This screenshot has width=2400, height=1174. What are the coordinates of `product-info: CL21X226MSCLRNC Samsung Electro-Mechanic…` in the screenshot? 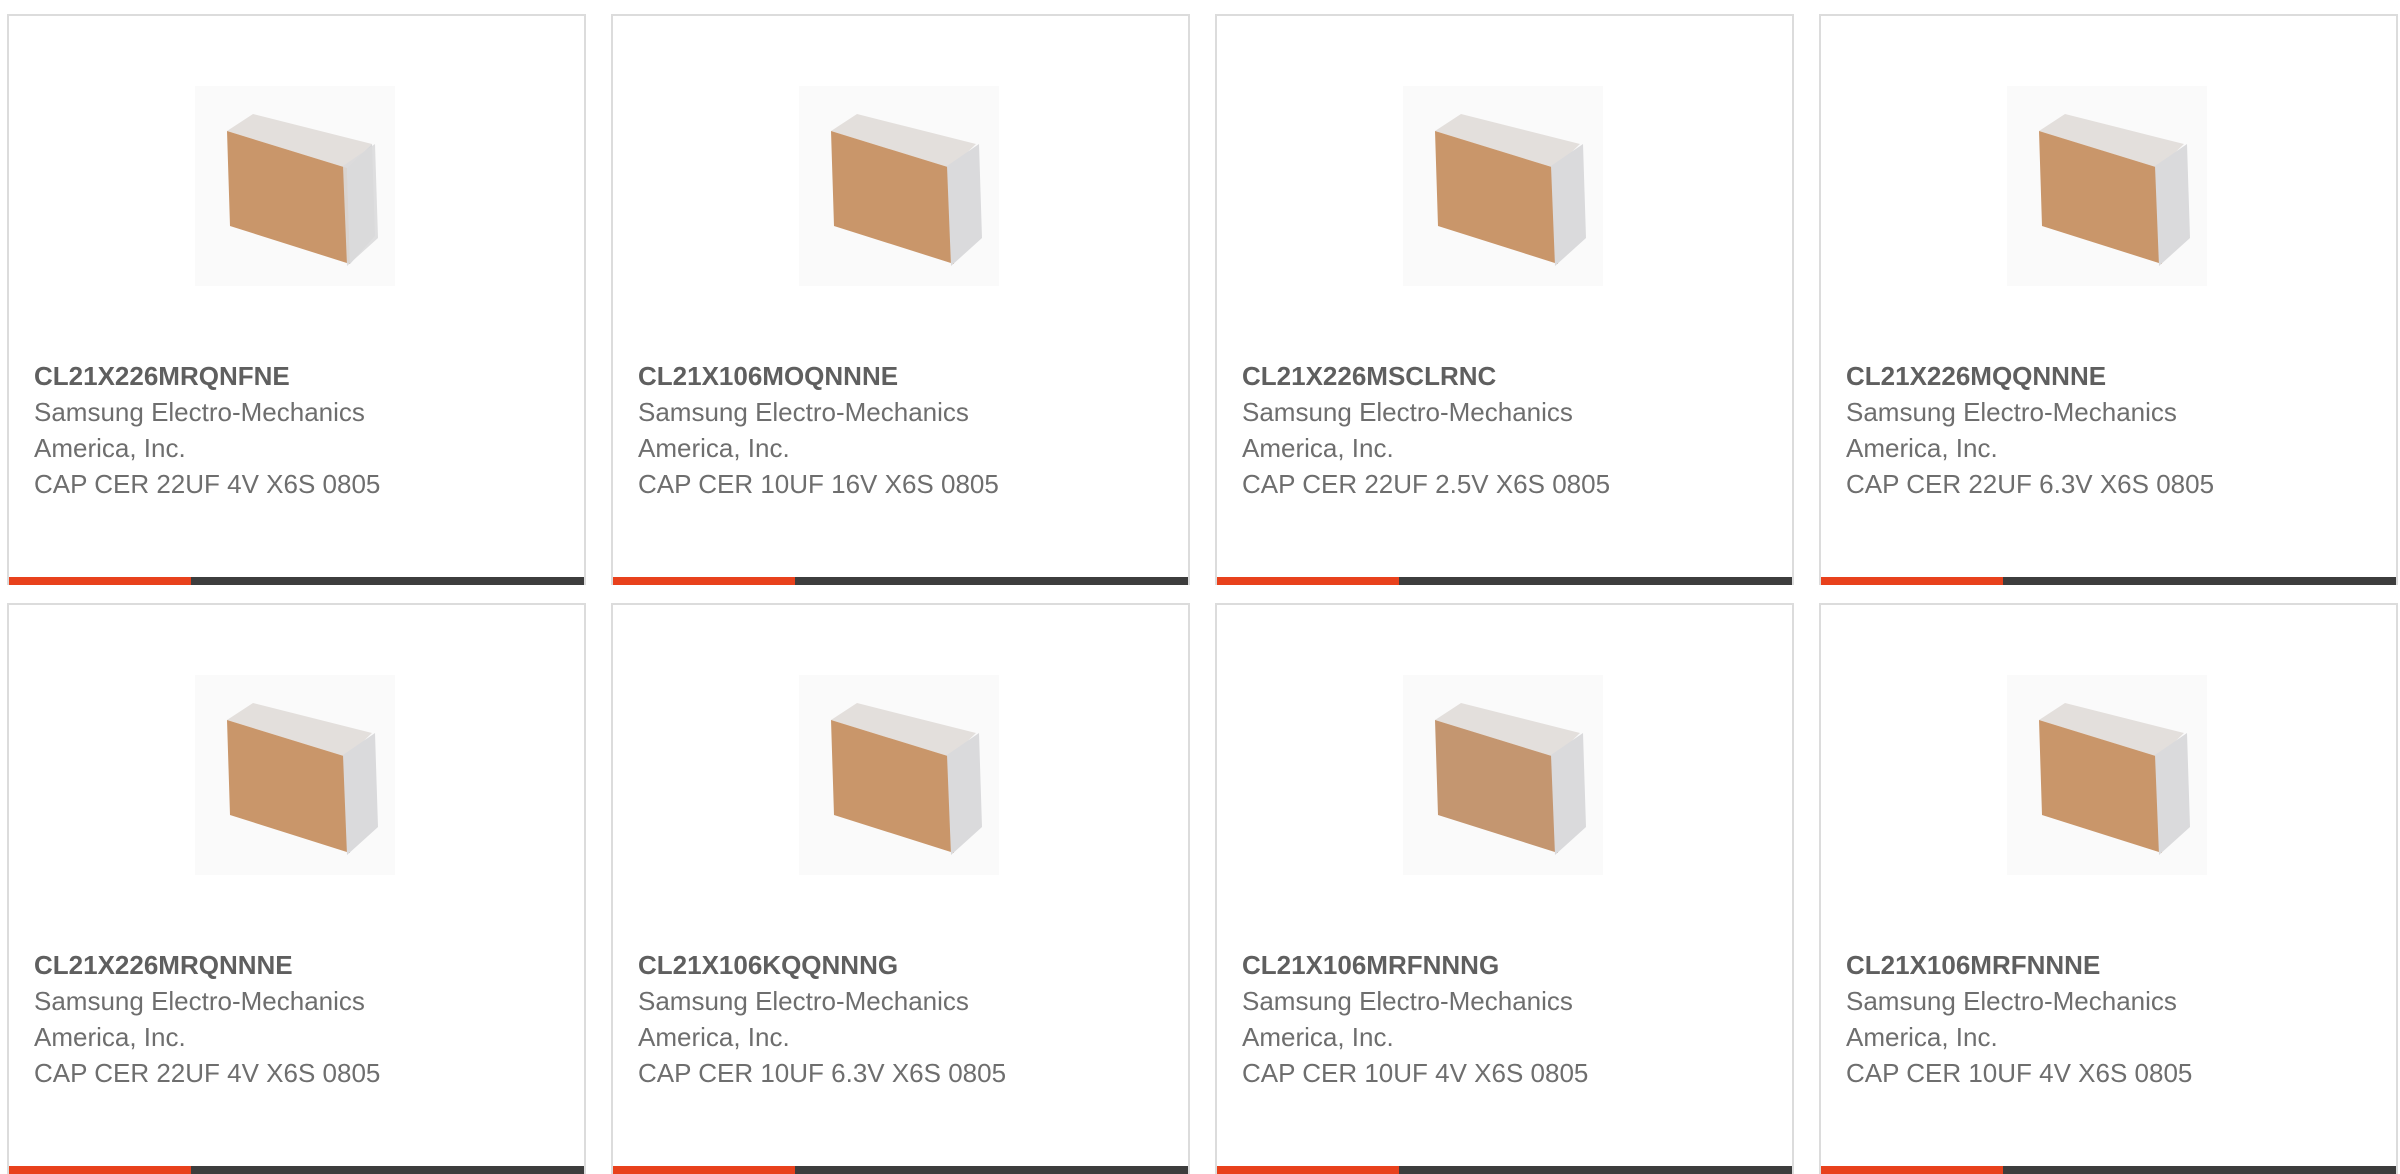 It's located at (1502, 430).